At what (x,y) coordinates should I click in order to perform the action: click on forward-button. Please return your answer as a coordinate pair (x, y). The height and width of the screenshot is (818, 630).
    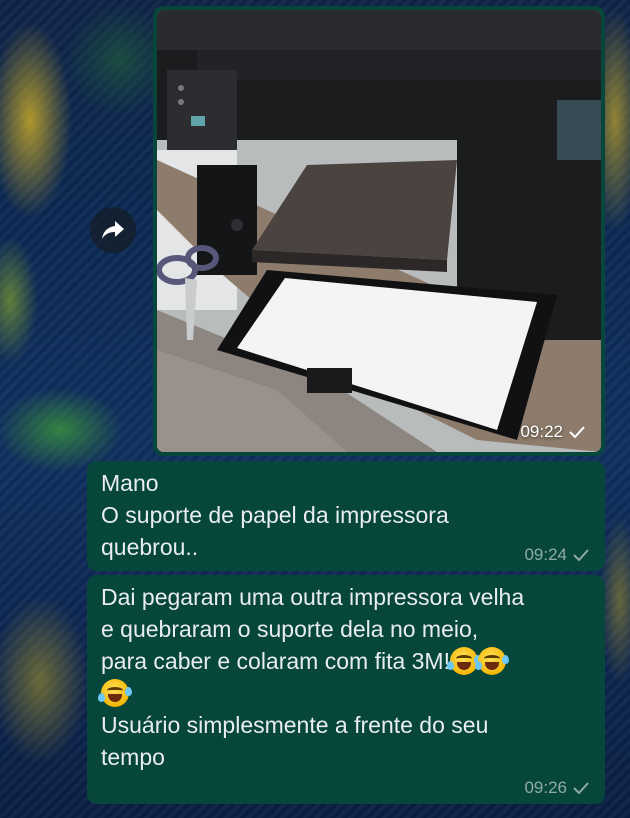
    Looking at the image, I should click on (113, 230).